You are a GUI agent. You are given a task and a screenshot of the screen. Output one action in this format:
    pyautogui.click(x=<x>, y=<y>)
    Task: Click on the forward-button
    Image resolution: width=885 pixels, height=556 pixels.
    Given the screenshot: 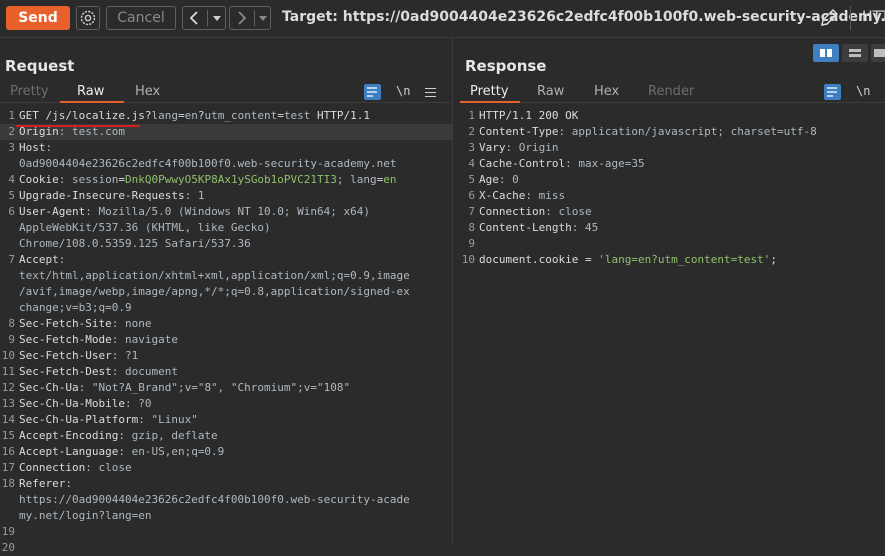 What is the action you would take?
    pyautogui.click(x=242, y=18)
    